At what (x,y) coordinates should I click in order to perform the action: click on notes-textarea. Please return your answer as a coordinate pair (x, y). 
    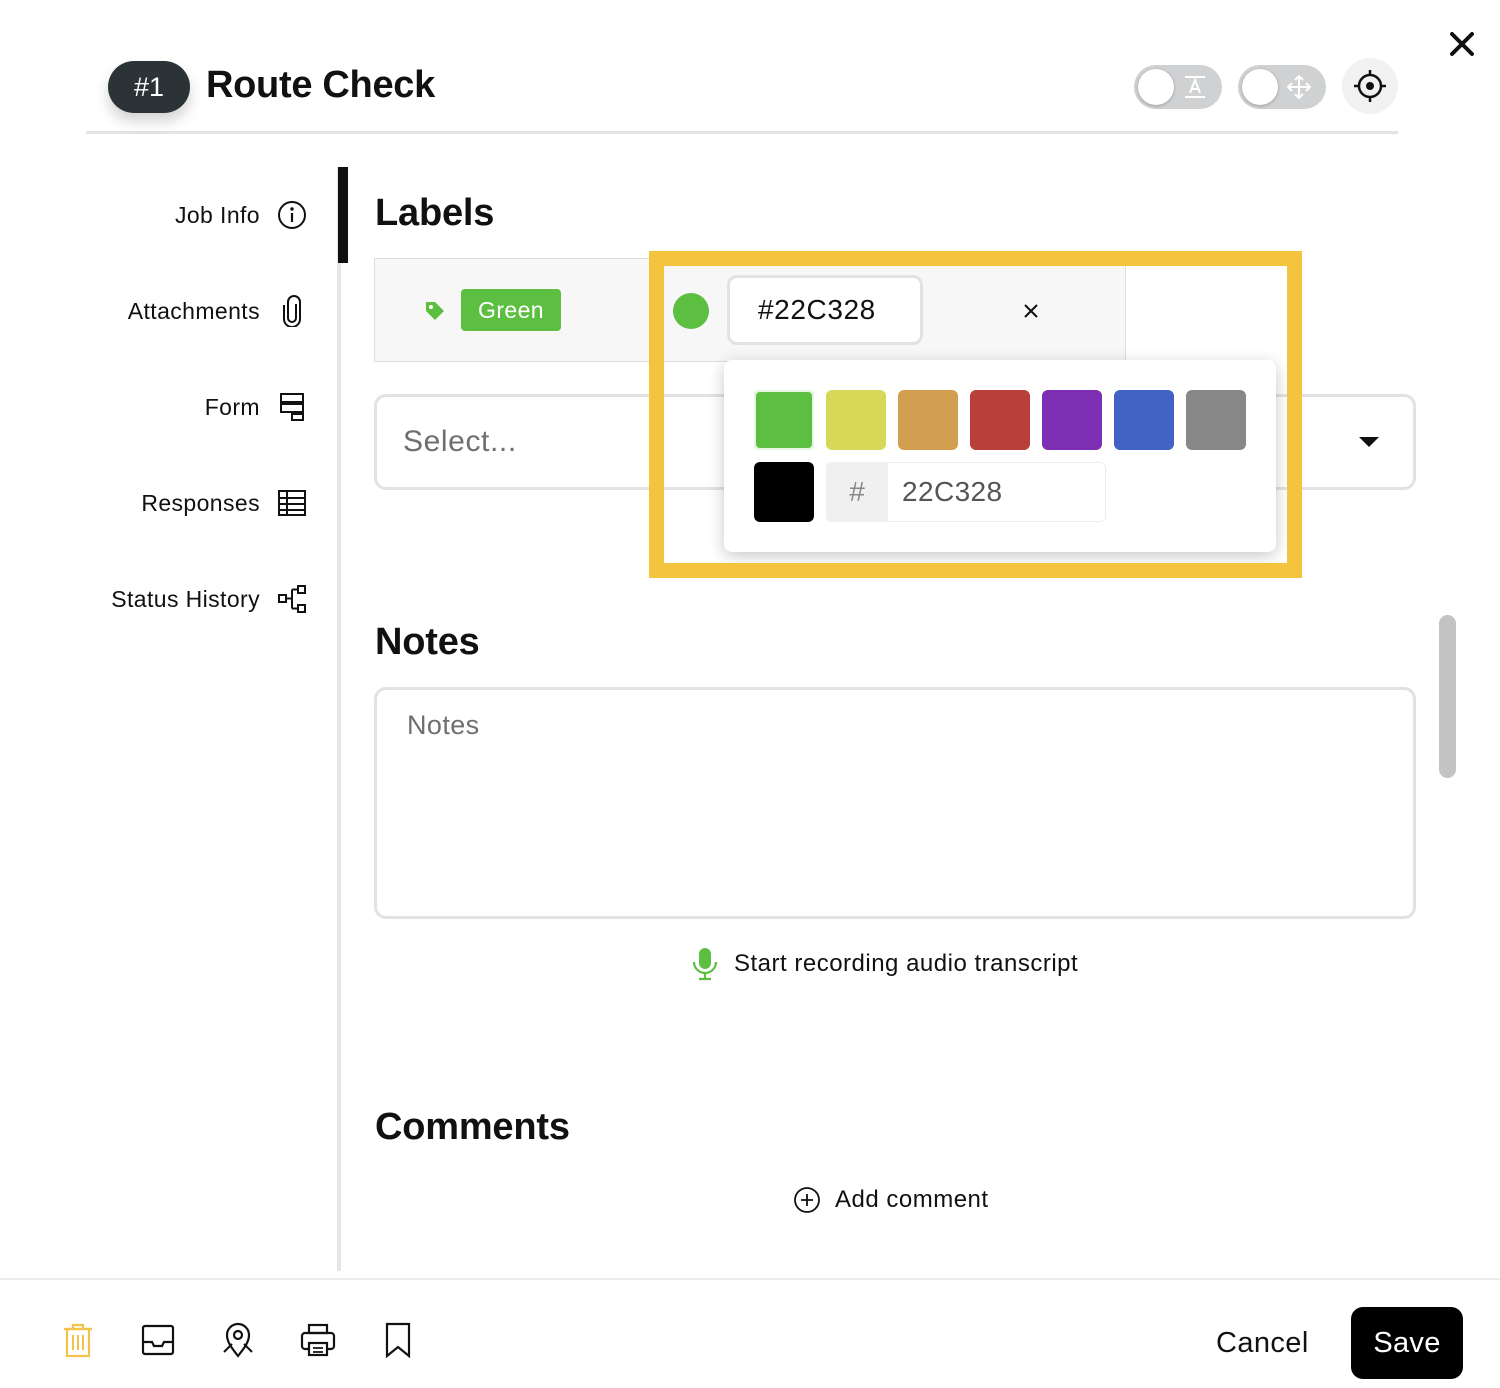
    Looking at the image, I should click on (895, 803).